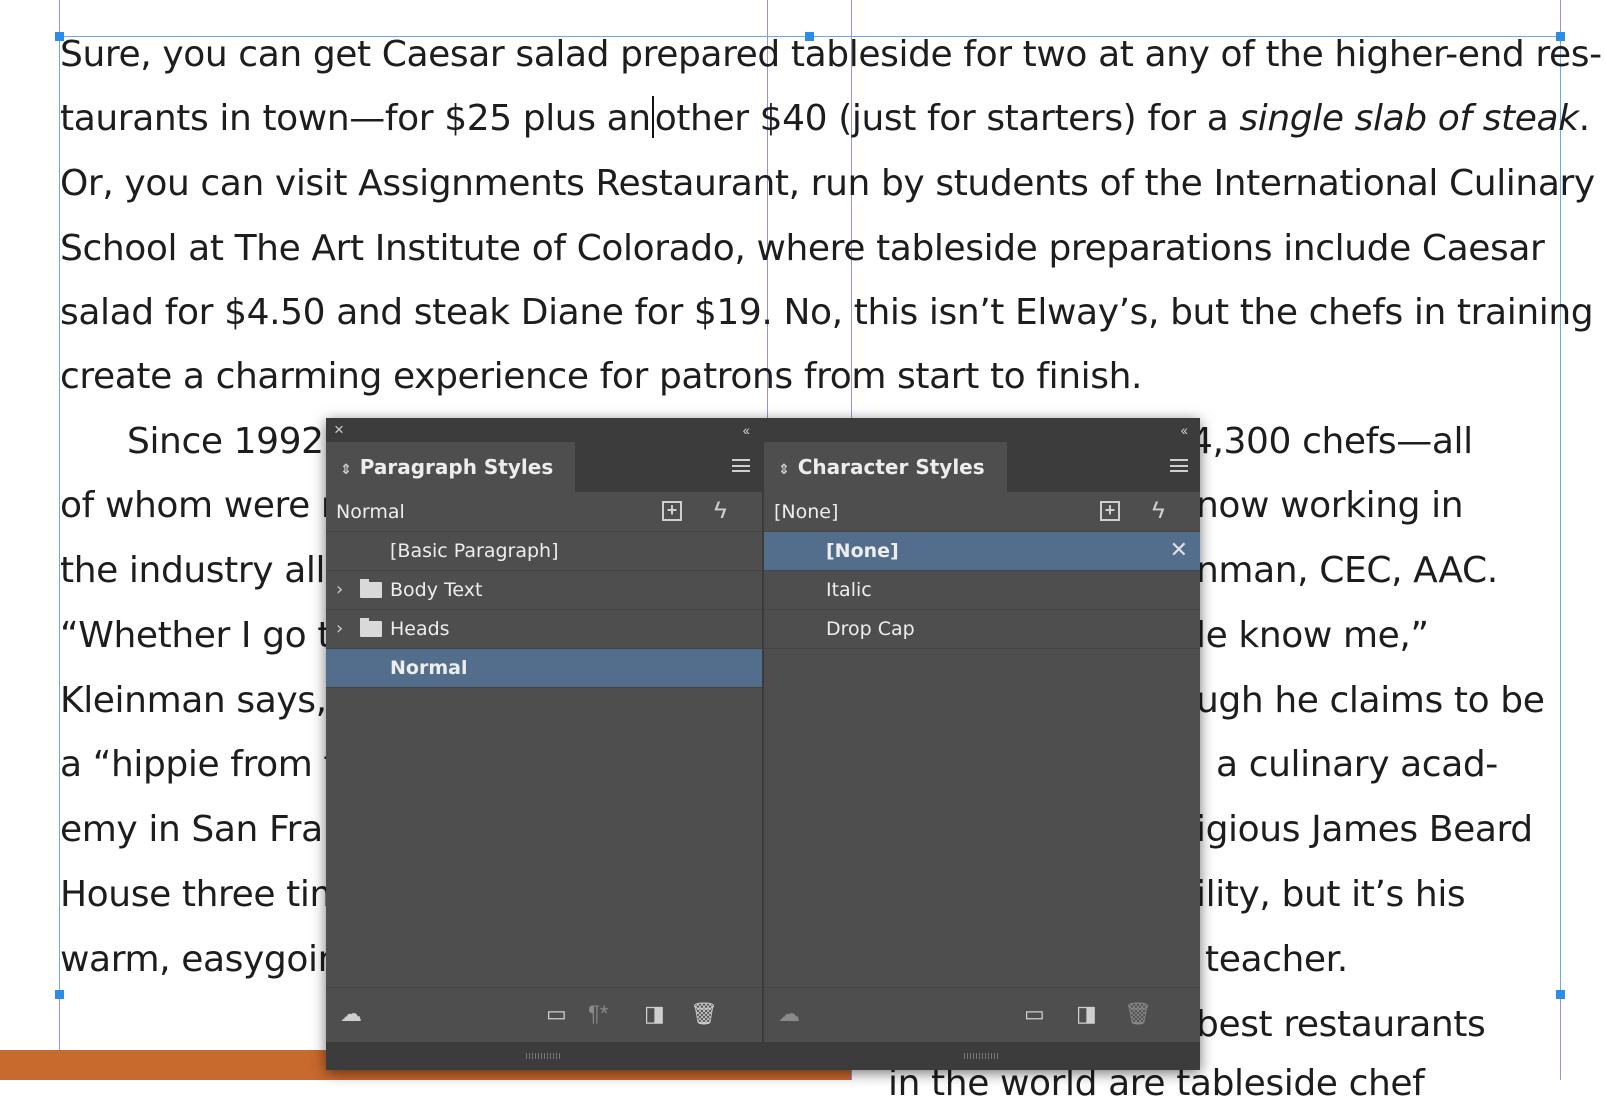 The width and height of the screenshot is (1606, 1116). I want to click on style-item-italic: Italic, so click(982, 590).